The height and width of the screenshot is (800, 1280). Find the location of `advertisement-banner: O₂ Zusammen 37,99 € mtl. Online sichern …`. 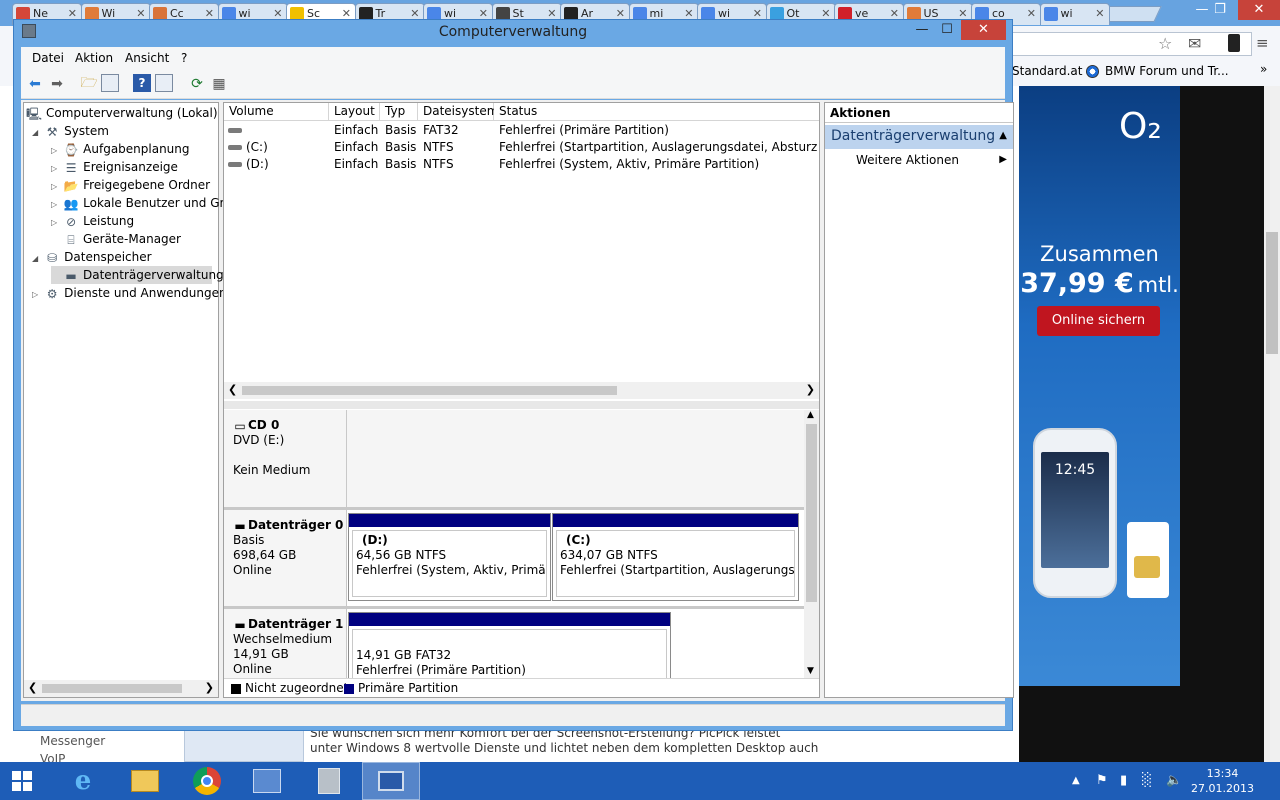

advertisement-banner: O₂ Zusammen 37,99 € mtl. Online sichern … is located at coordinates (1099, 386).